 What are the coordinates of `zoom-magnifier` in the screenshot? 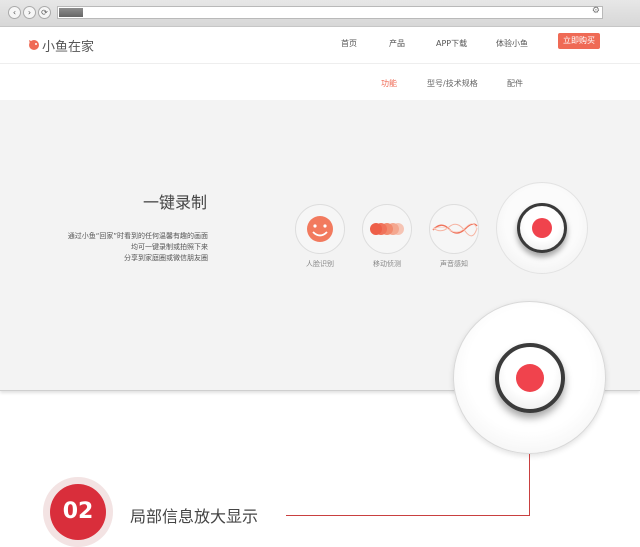 It's located at (529, 377).